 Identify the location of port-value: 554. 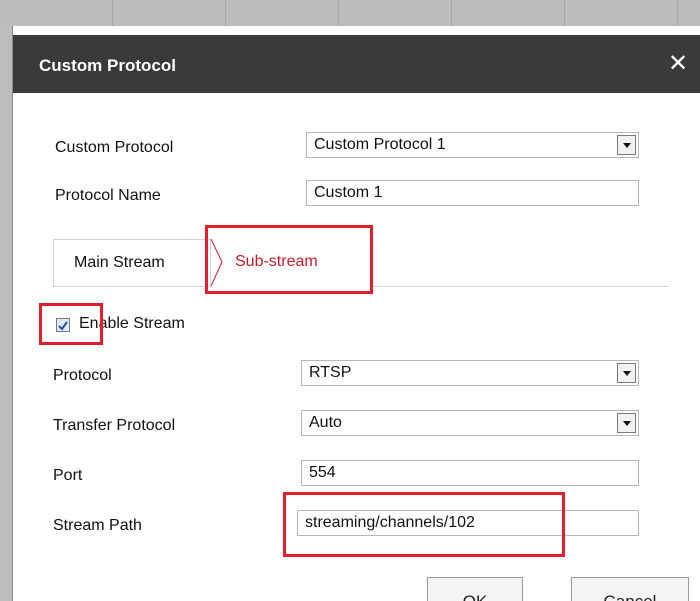
(322, 472).